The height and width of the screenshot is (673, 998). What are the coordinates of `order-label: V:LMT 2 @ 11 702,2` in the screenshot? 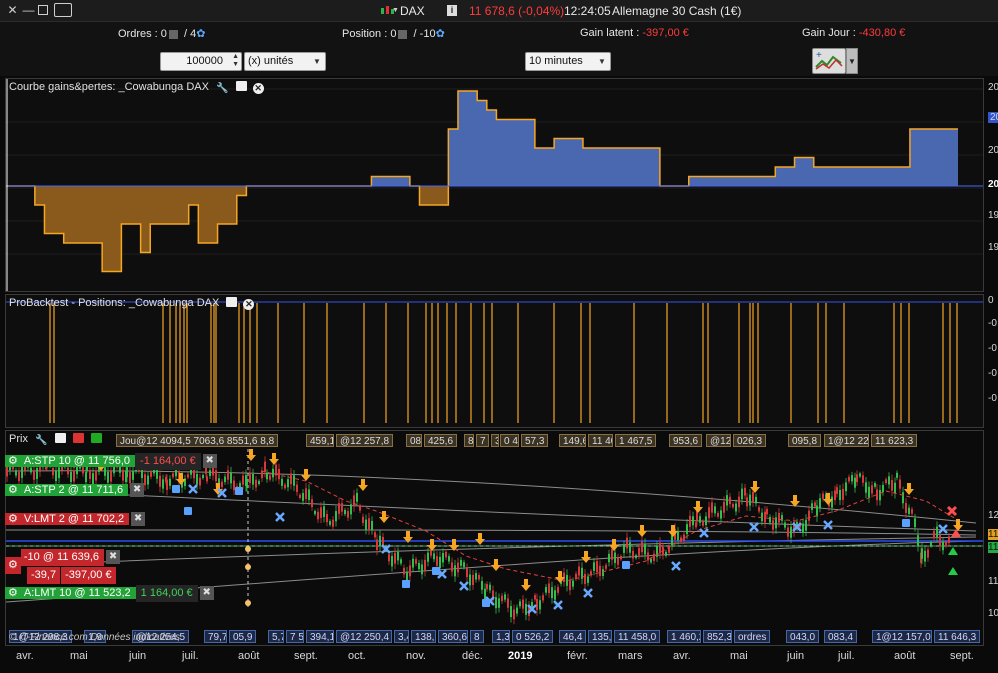 It's located at (74, 519).